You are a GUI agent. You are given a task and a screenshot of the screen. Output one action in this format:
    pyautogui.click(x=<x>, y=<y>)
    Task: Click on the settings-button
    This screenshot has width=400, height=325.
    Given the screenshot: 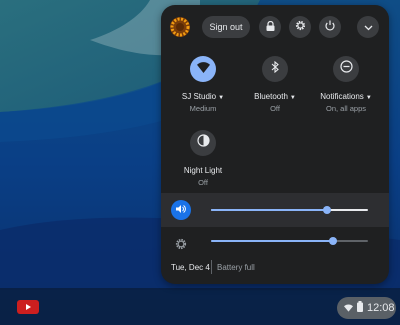 What is the action you would take?
    pyautogui.click(x=300, y=27)
    